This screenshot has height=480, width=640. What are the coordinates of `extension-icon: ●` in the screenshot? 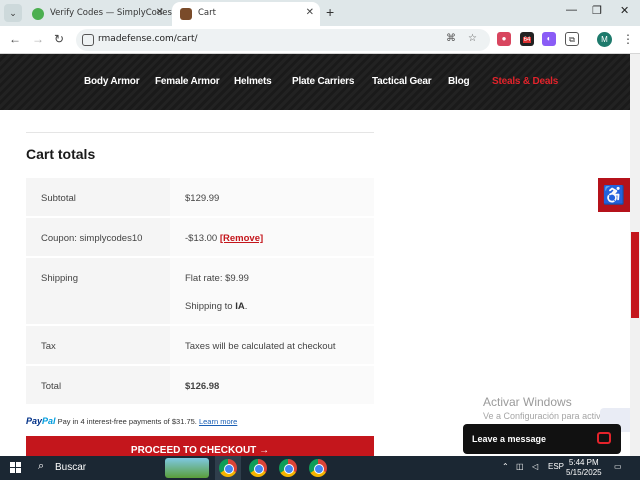 It's located at (504, 39).